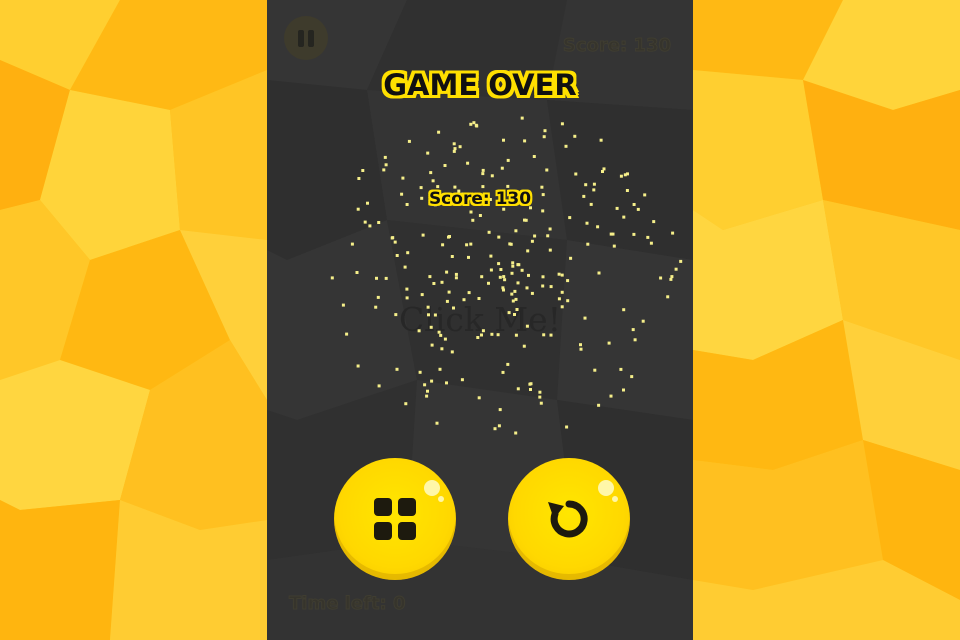  Describe the element at coordinates (347, 604) in the screenshot. I see `time-left-label: Time left: 0` at that location.